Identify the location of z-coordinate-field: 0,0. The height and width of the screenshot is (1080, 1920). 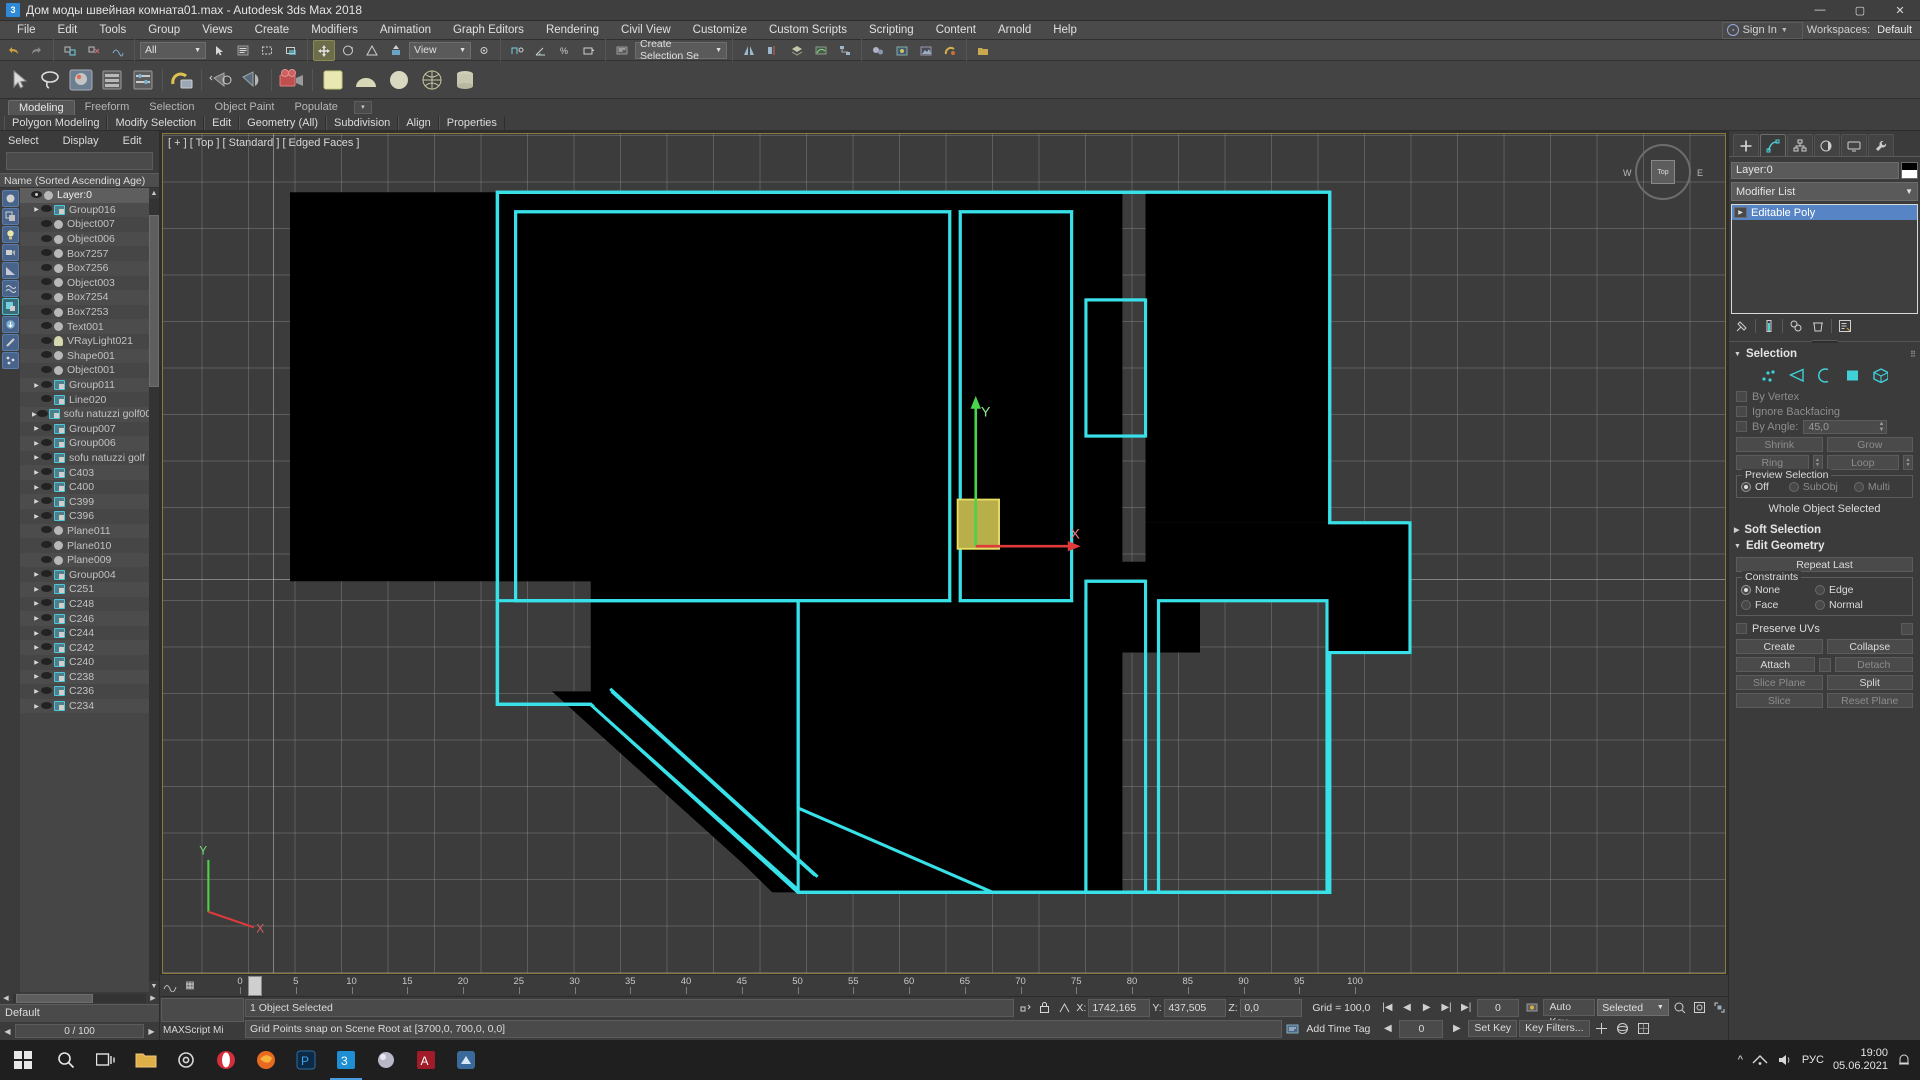
(1271, 1007).